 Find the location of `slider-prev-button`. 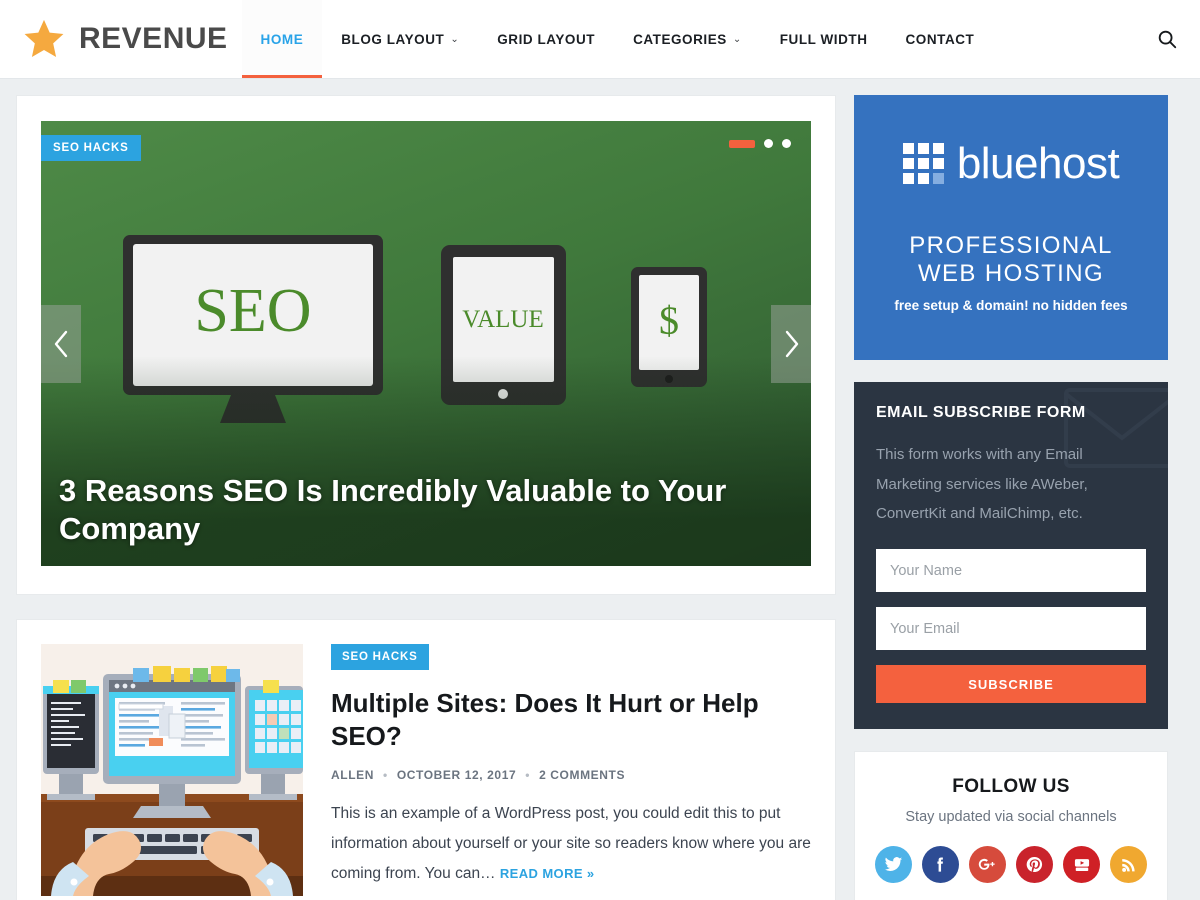

slider-prev-button is located at coordinates (61, 343).